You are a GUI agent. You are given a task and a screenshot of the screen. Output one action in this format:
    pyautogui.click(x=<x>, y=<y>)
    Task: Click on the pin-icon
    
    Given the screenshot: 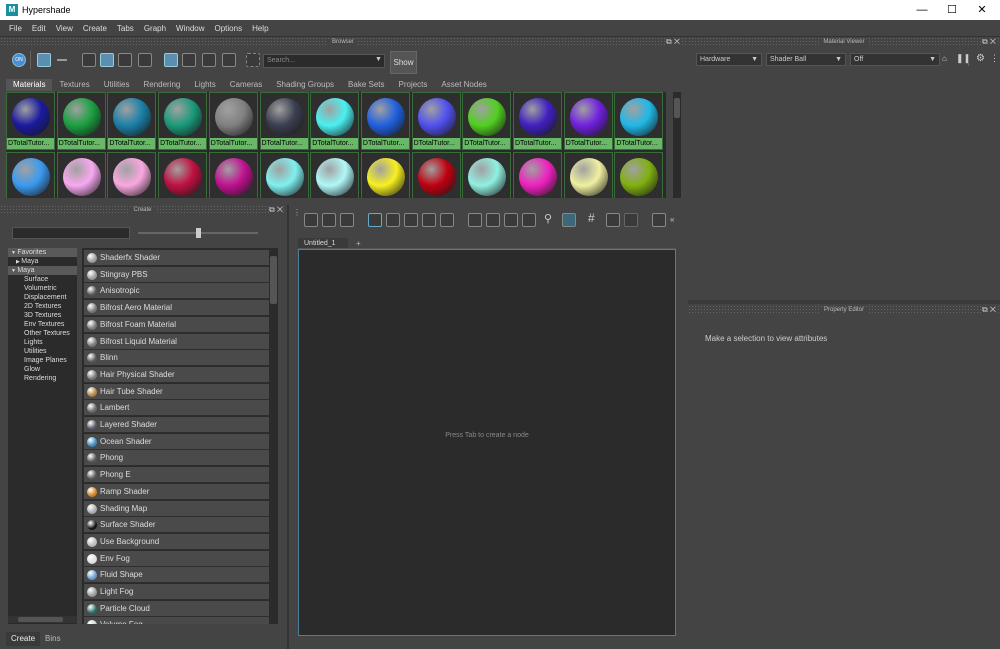 What is the action you would take?
    pyautogui.click(x=631, y=220)
    